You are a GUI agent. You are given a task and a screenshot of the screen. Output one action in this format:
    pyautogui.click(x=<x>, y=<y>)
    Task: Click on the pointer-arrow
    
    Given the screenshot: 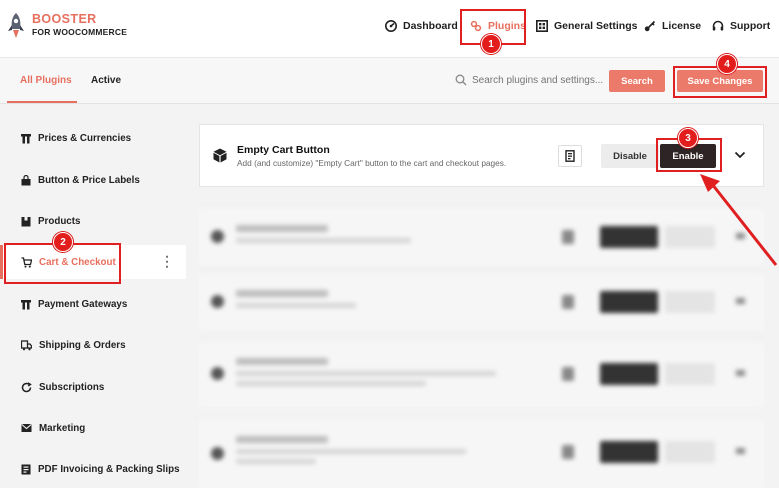 What is the action you would take?
    pyautogui.click(x=739, y=220)
    